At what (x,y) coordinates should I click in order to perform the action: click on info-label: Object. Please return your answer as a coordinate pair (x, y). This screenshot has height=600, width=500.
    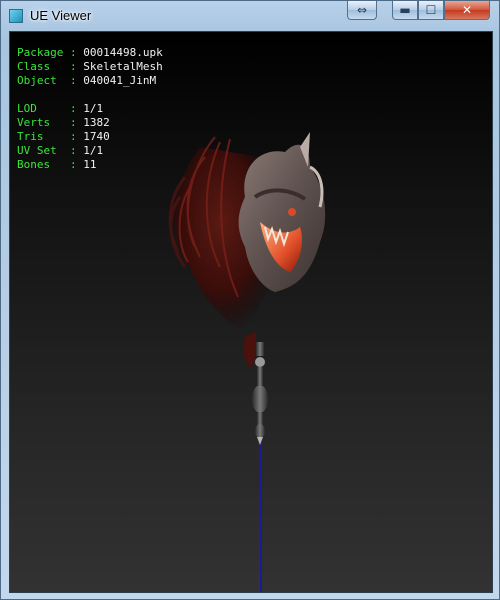
    Looking at the image, I should click on (40, 80).